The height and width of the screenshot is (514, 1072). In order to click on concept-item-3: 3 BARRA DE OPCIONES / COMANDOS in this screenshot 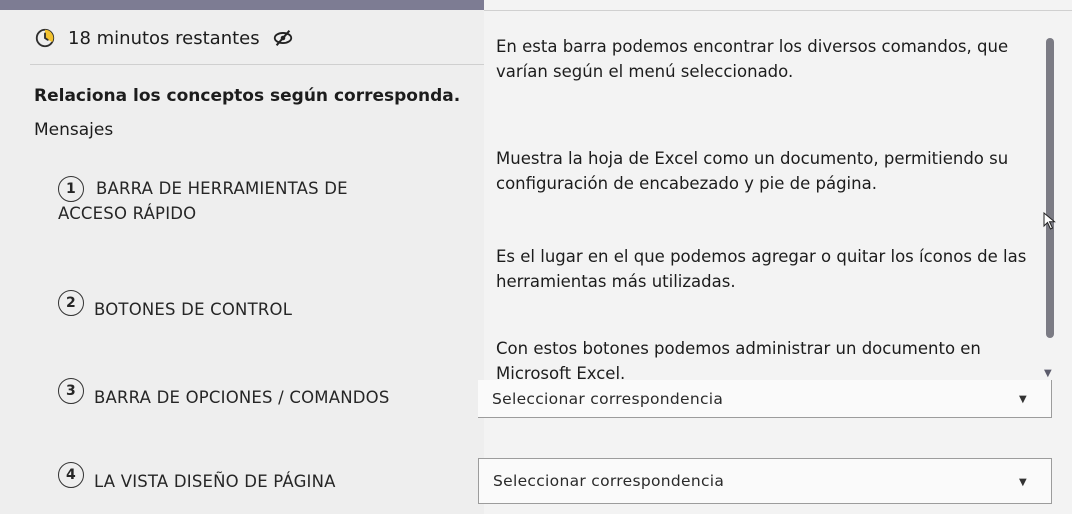, I will do `click(224, 394)`.